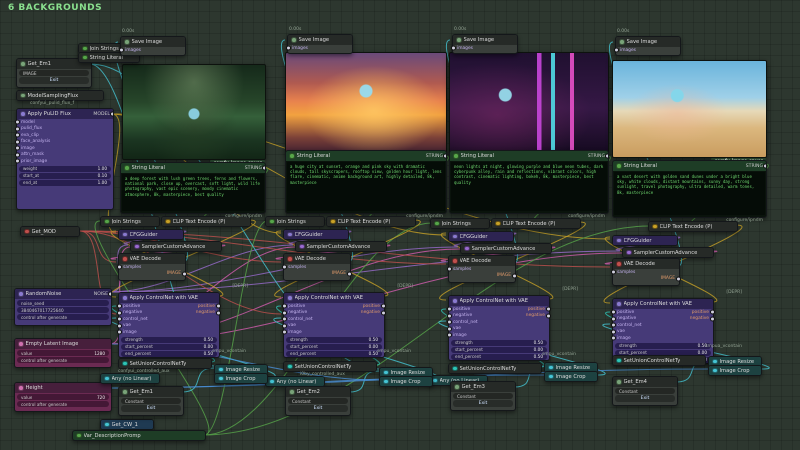 This screenshot has height=450, width=800. I want to click on image-crop-1: Image Crop, so click(241, 378).